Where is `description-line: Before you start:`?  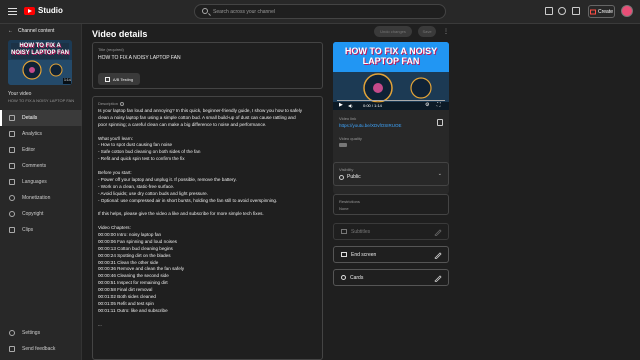 description-line: Before you start: is located at coordinates (115, 173).